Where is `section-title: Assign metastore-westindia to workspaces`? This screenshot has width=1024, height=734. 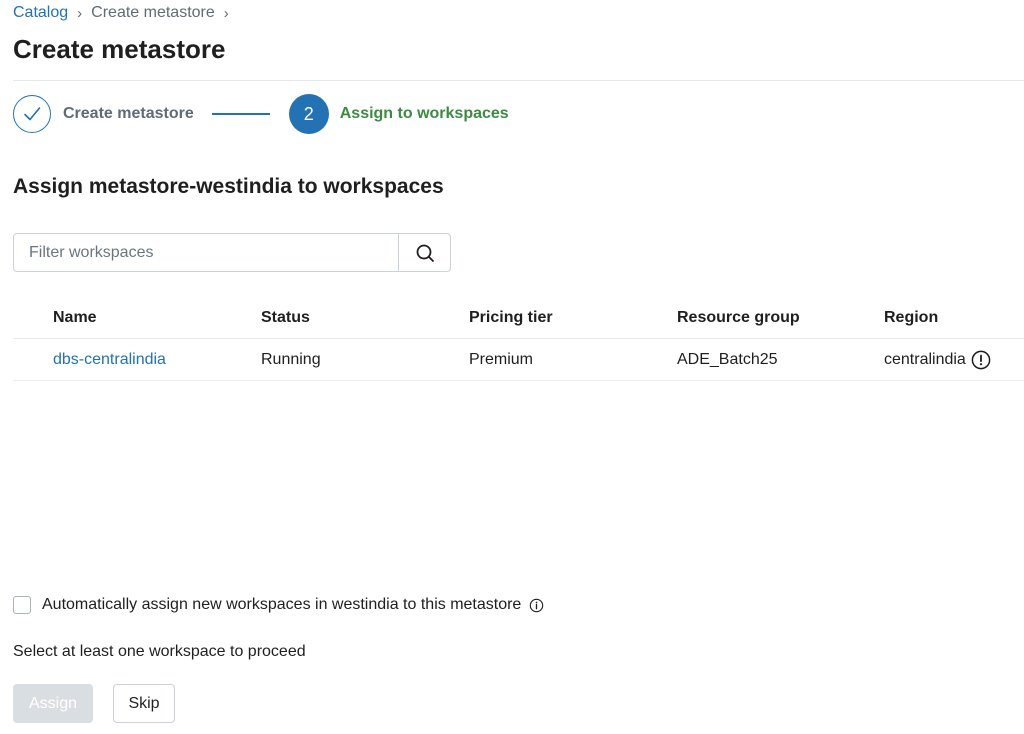 section-title: Assign metastore-westindia to workspaces is located at coordinates (228, 186).